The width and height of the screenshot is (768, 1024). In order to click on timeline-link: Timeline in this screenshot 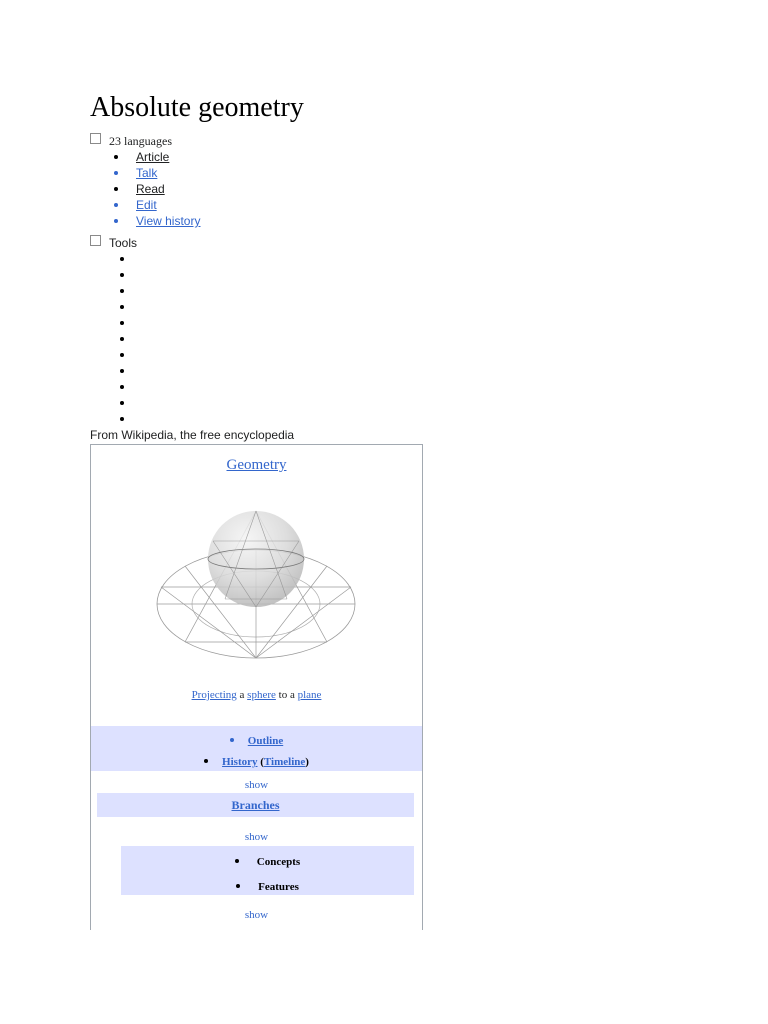, I will do `click(284, 762)`.